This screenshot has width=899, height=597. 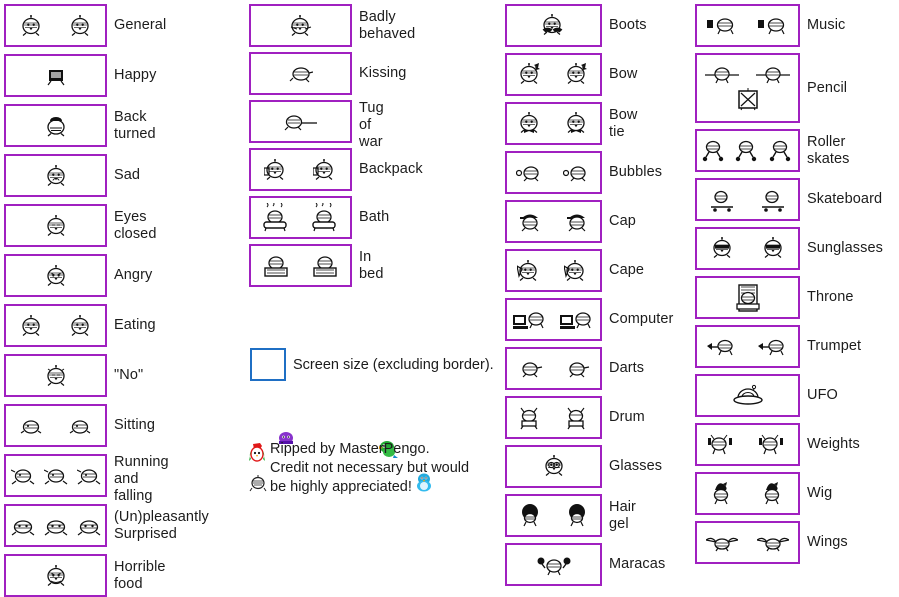 I want to click on sprite-entry: Hair gel, so click(x=570, y=515).